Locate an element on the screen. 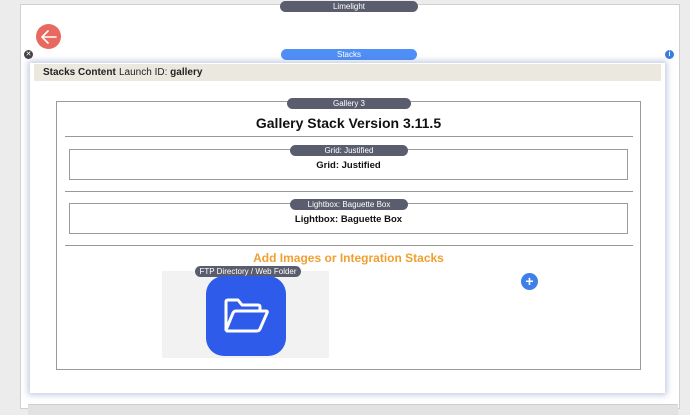  gallery-pill: Gallery 3 is located at coordinates (349, 103).